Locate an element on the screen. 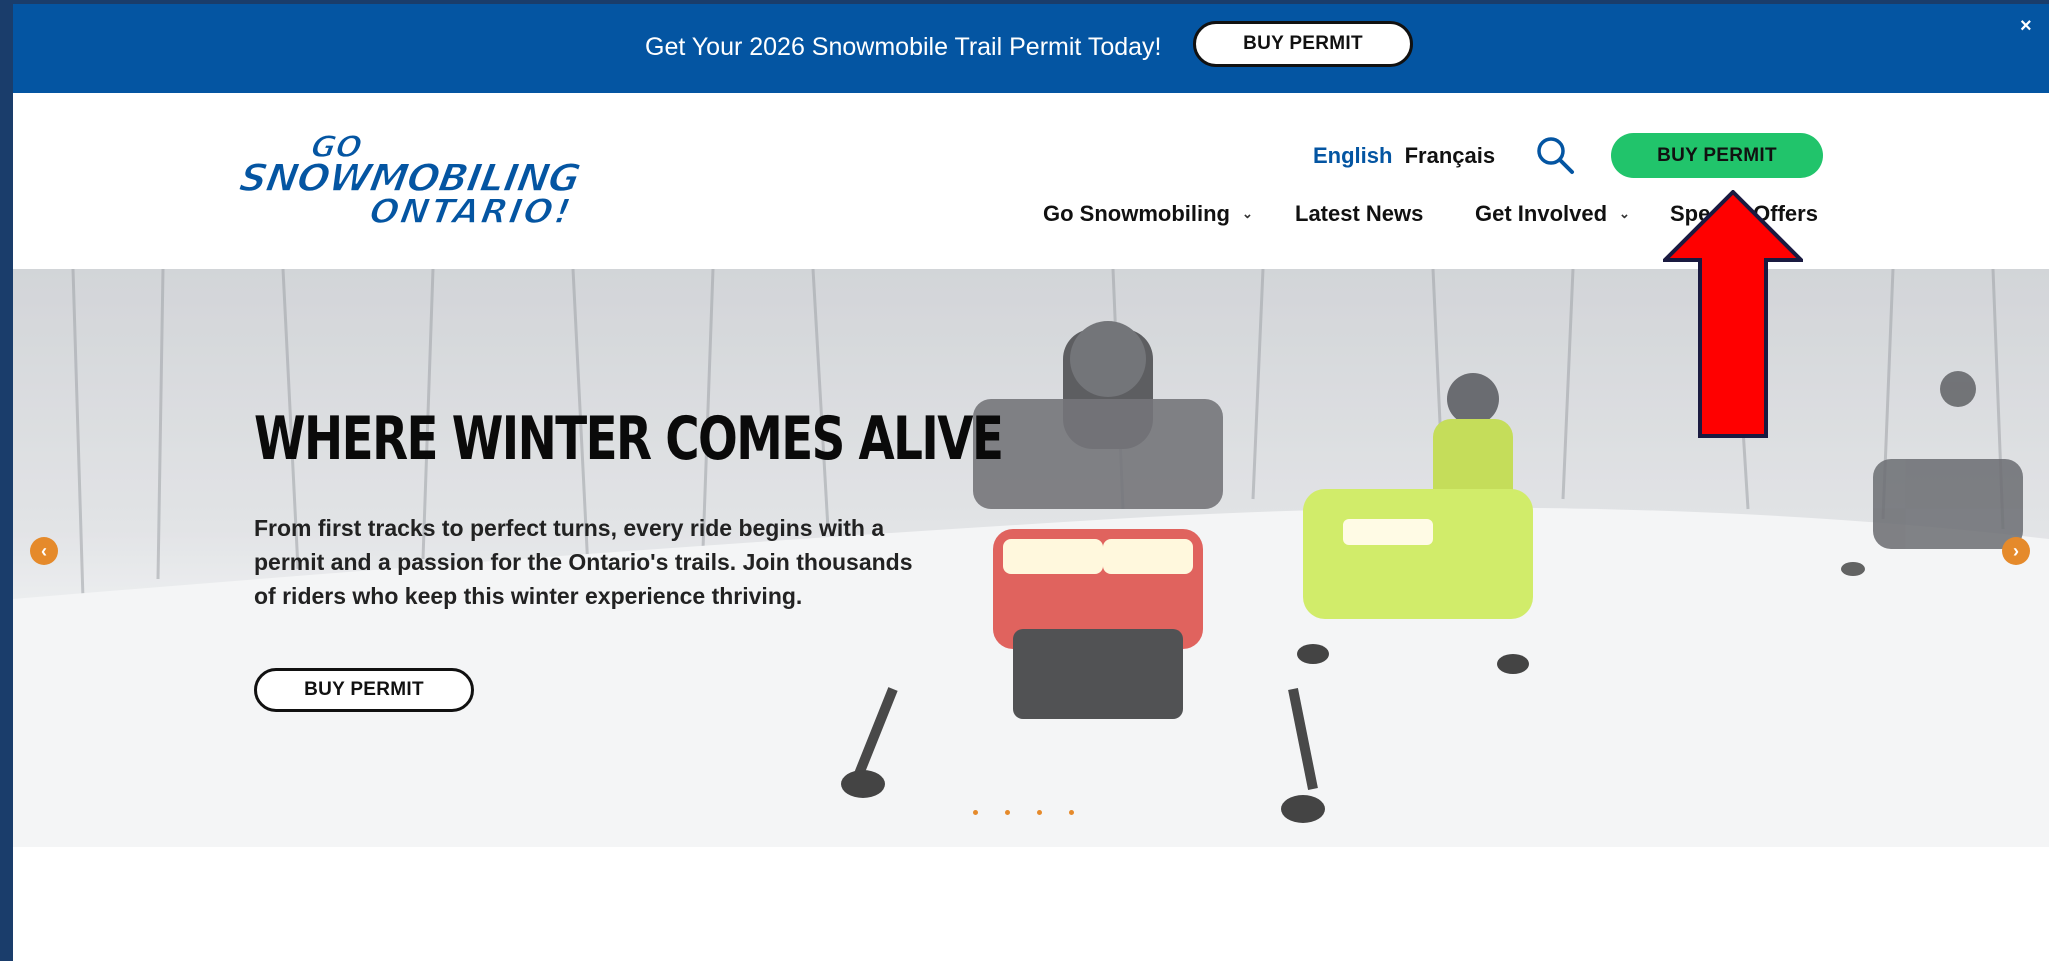 This screenshot has height=961, width=2049. nav-label: Latest News is located at coordinates (1359, 213).